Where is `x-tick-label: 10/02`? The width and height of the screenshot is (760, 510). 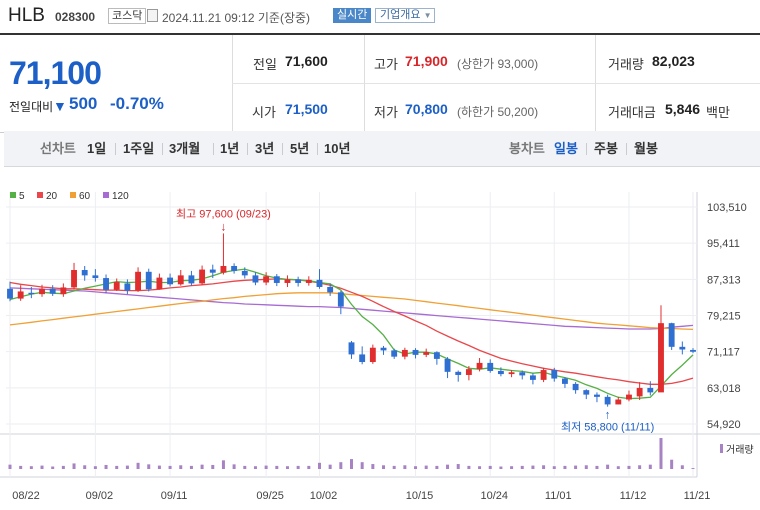 x-tick-label: 10/02 is located at coordinates (324, 496).